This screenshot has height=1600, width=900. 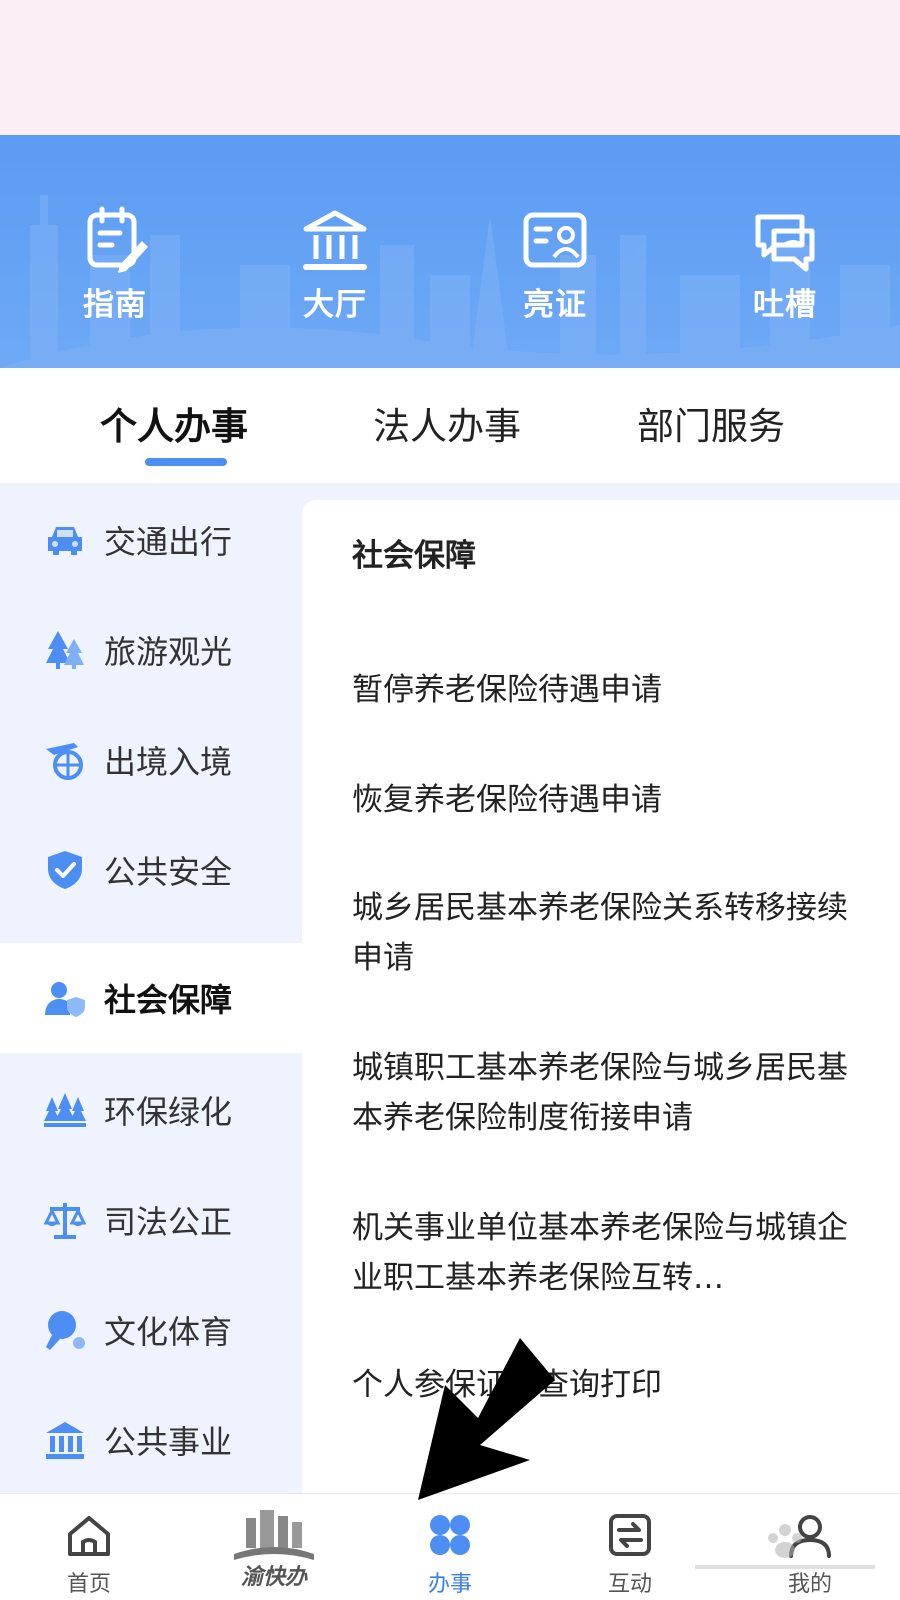 What do you see at coordinates (65, 541) in the screenshot?
I see `car-icon` at bounding box center [65, 541].